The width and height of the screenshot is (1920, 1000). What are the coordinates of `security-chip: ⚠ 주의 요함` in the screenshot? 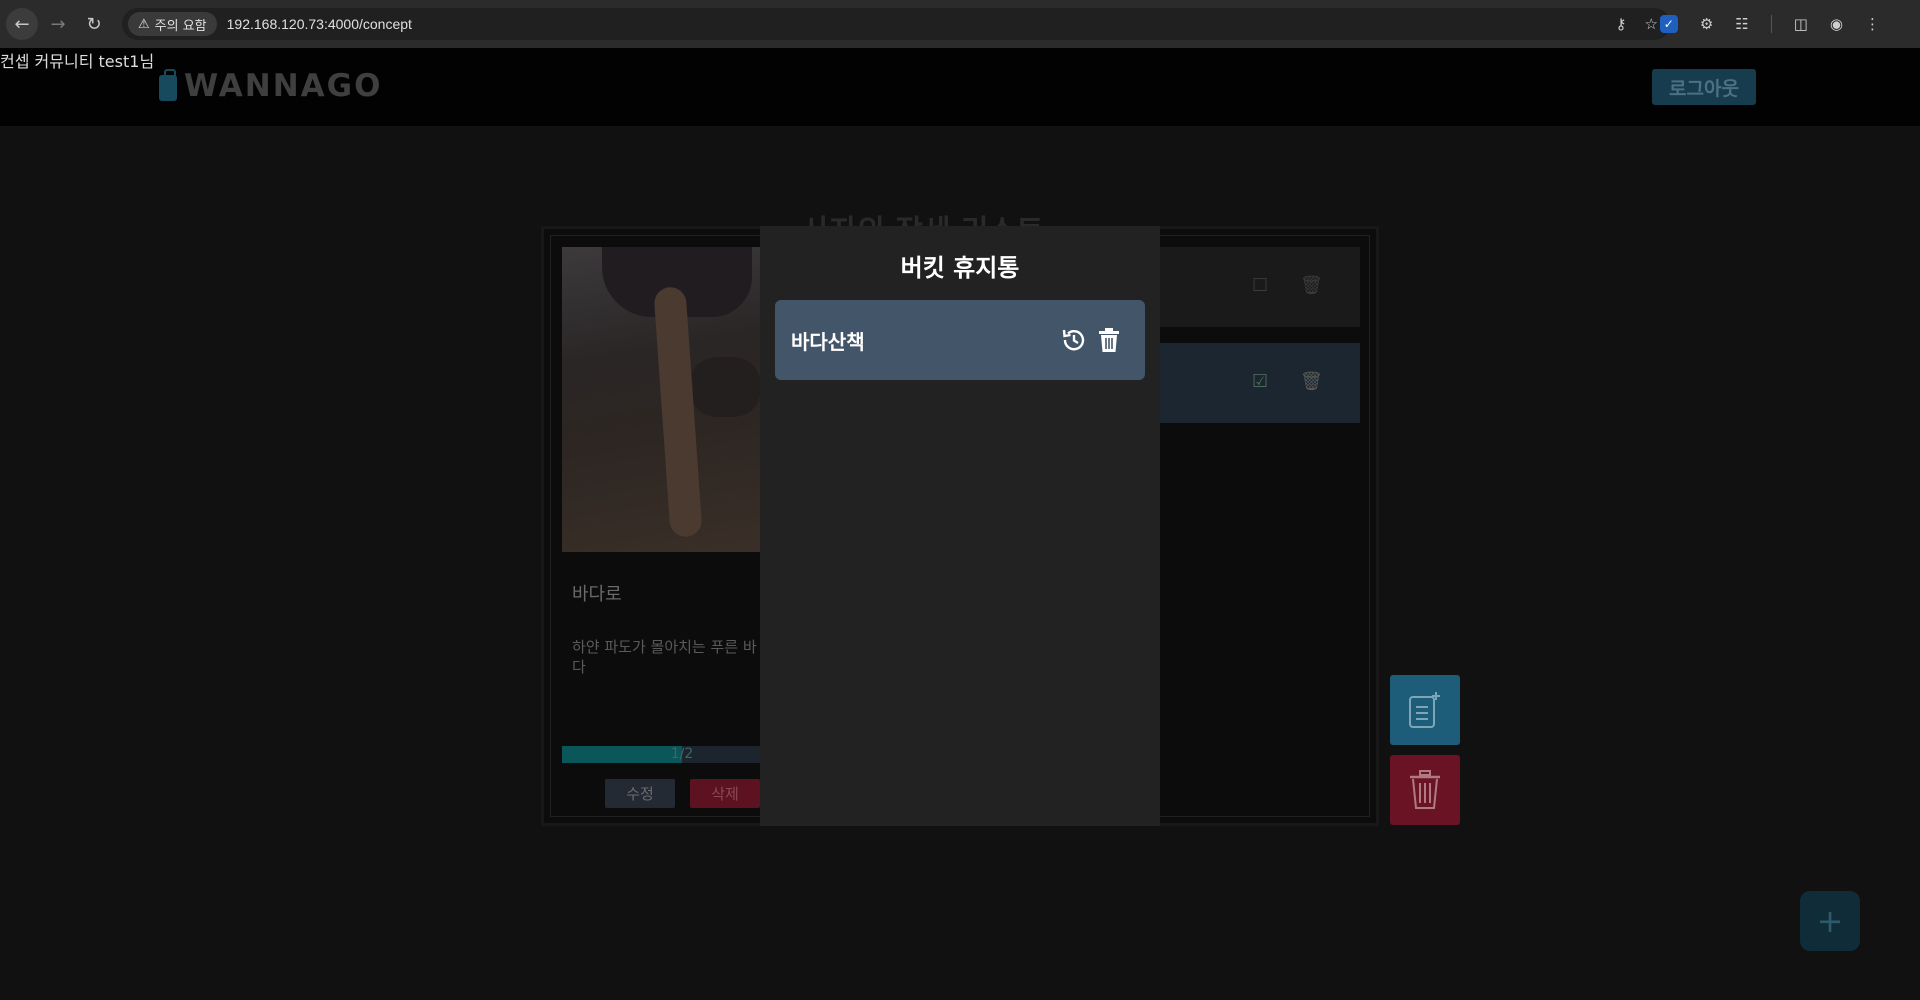 It's located at (172, 24).